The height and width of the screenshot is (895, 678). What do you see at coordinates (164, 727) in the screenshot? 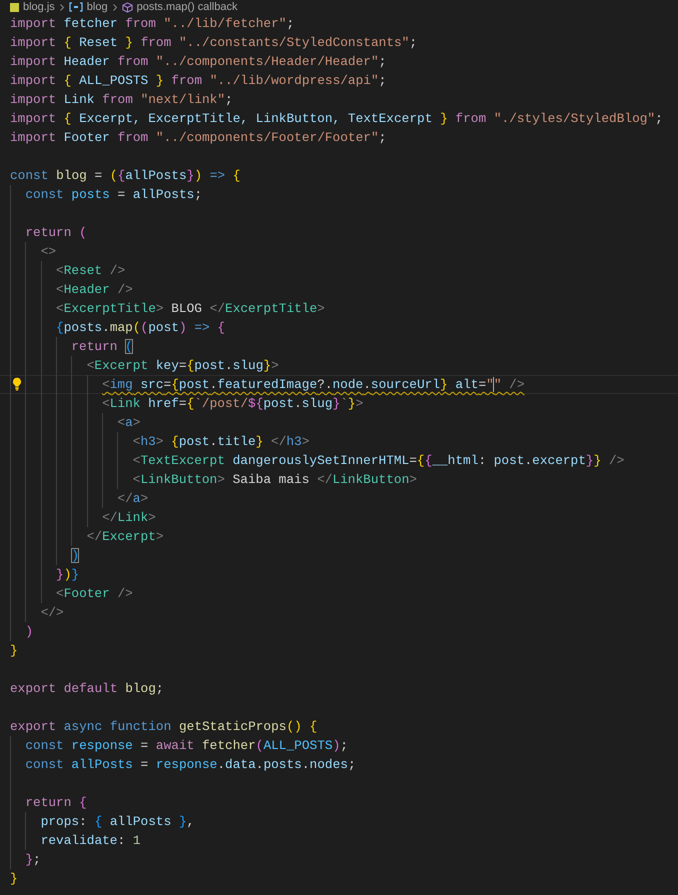
I see `code-line: export async function getStaticProps() {` at bounding box center [164, 727].